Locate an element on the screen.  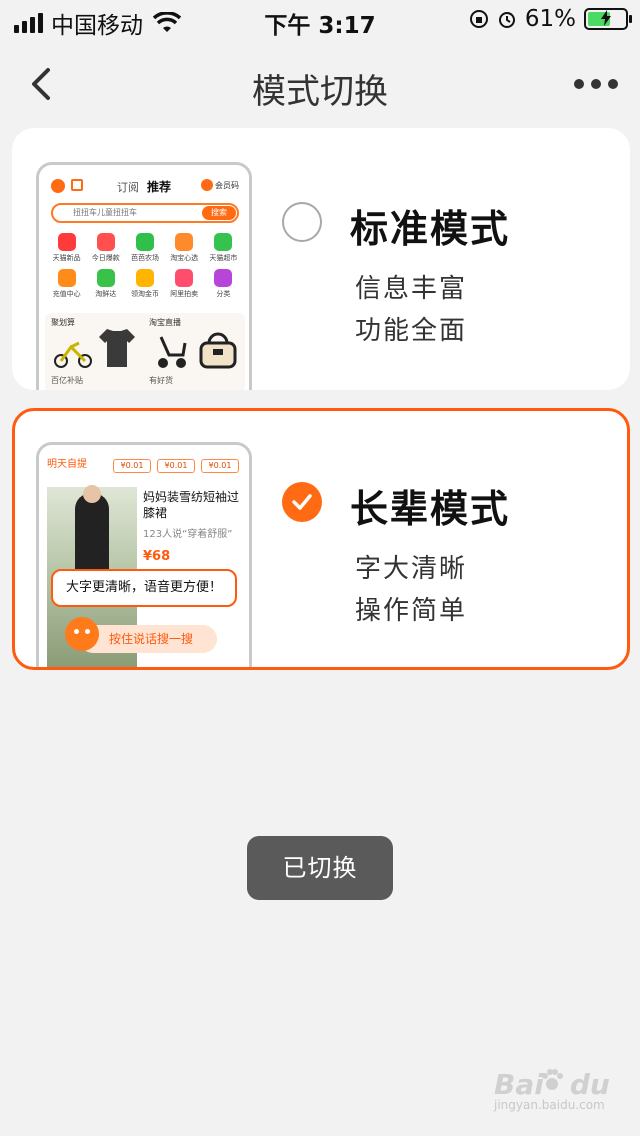
preview-grid-item: 分类 is located at coordinates (223, 284).